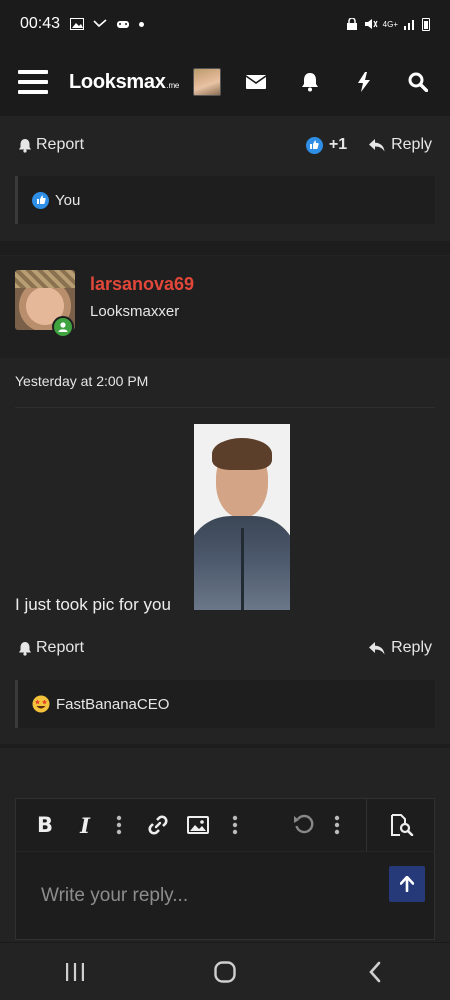  I want to click on menu-icon, so click(33, 82).